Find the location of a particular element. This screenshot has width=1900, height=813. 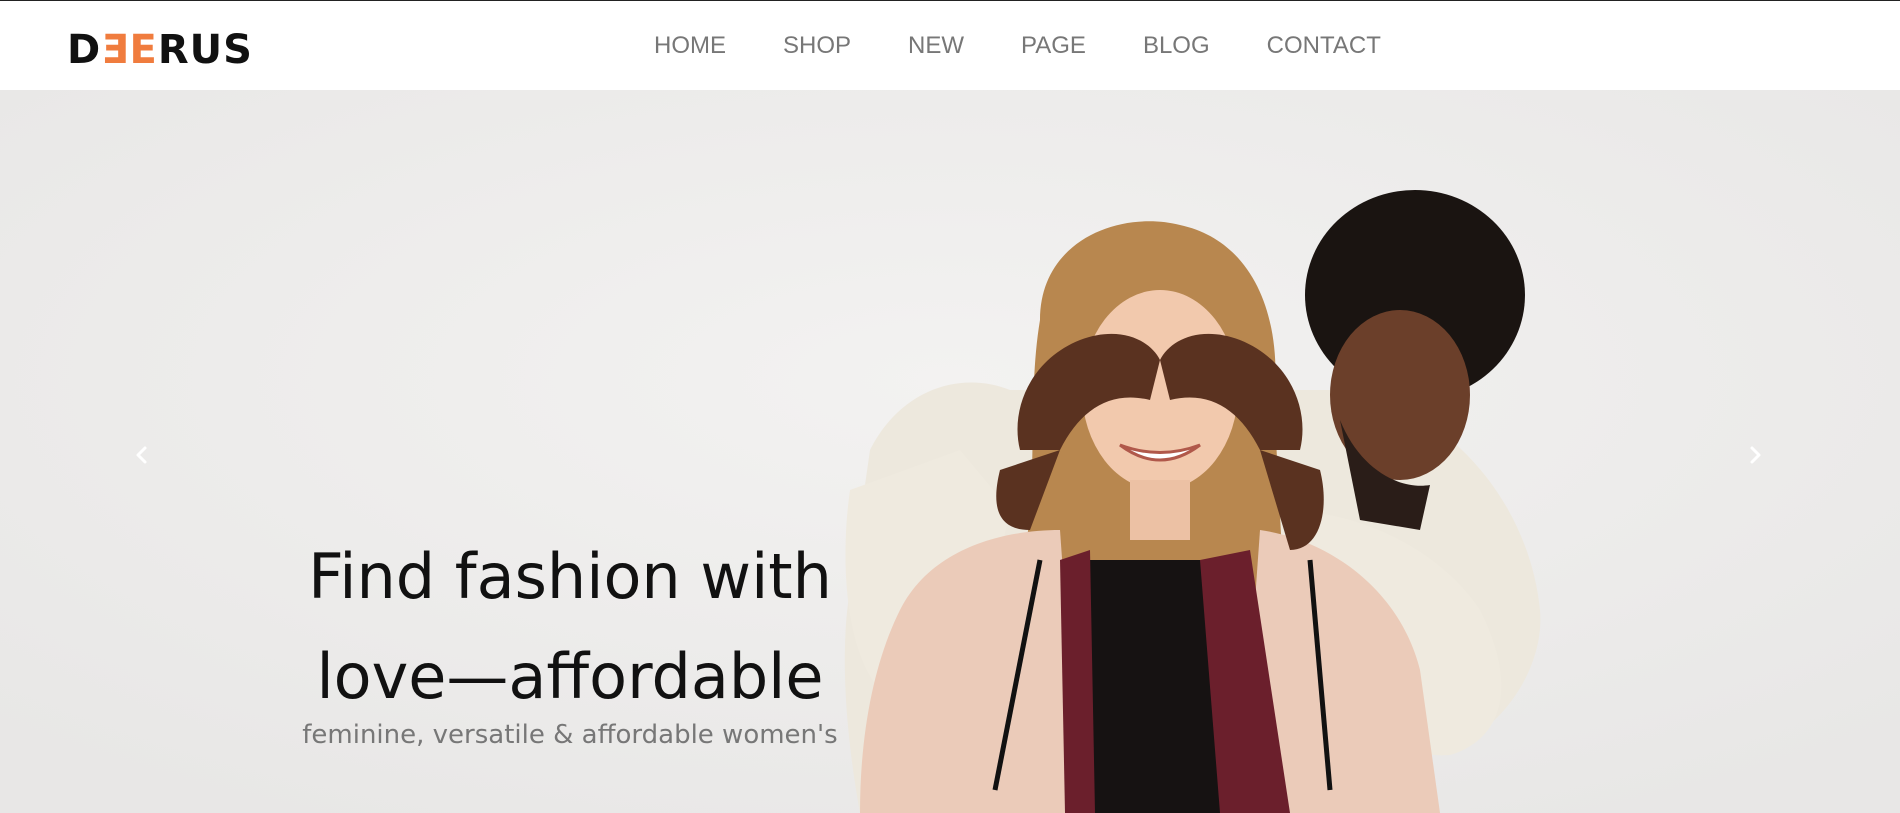

logo-letter-e-mirrored: E is located at coordinates (115, 50).